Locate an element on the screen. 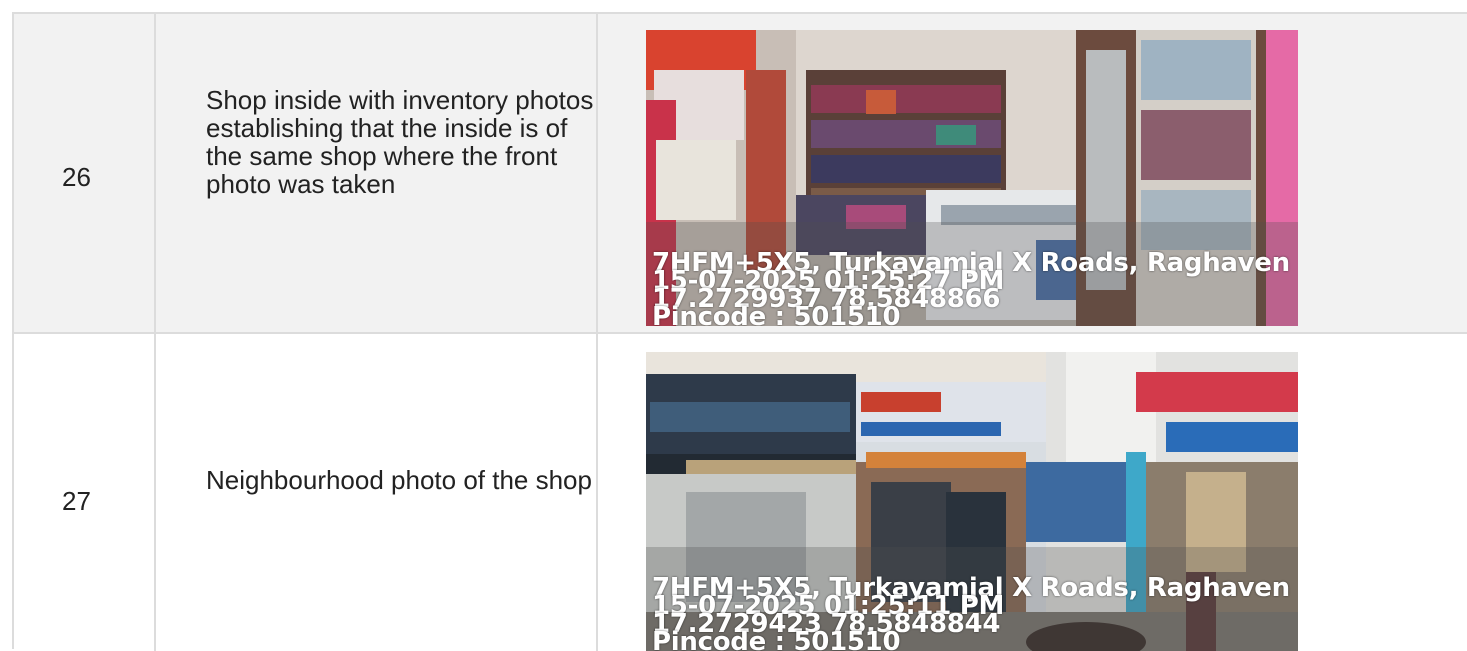  row-number: 26 is located at coordinates (76, 177).